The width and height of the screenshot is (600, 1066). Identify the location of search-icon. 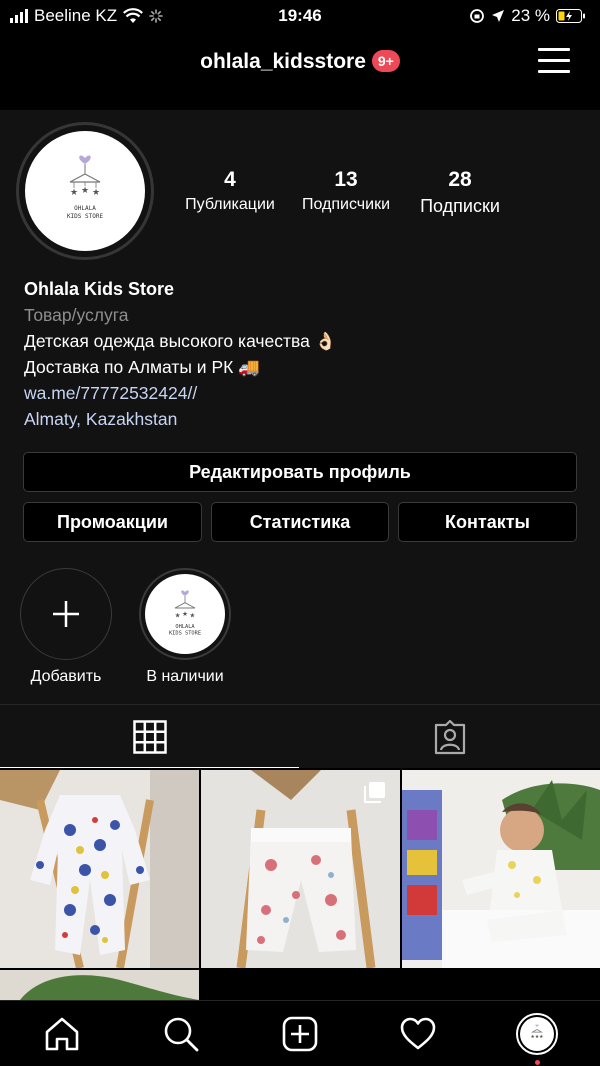
(181, 1034).